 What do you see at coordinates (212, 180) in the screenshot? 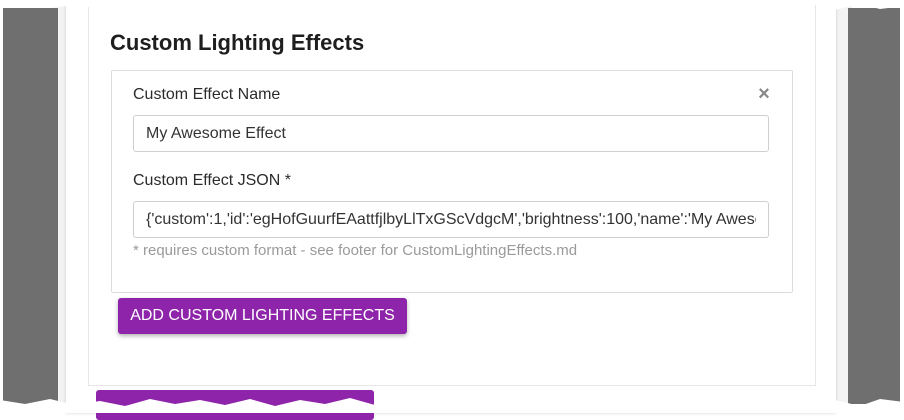
I see `effect-json-label: Custom Effect JSON *` at bounding box center [212, 180].